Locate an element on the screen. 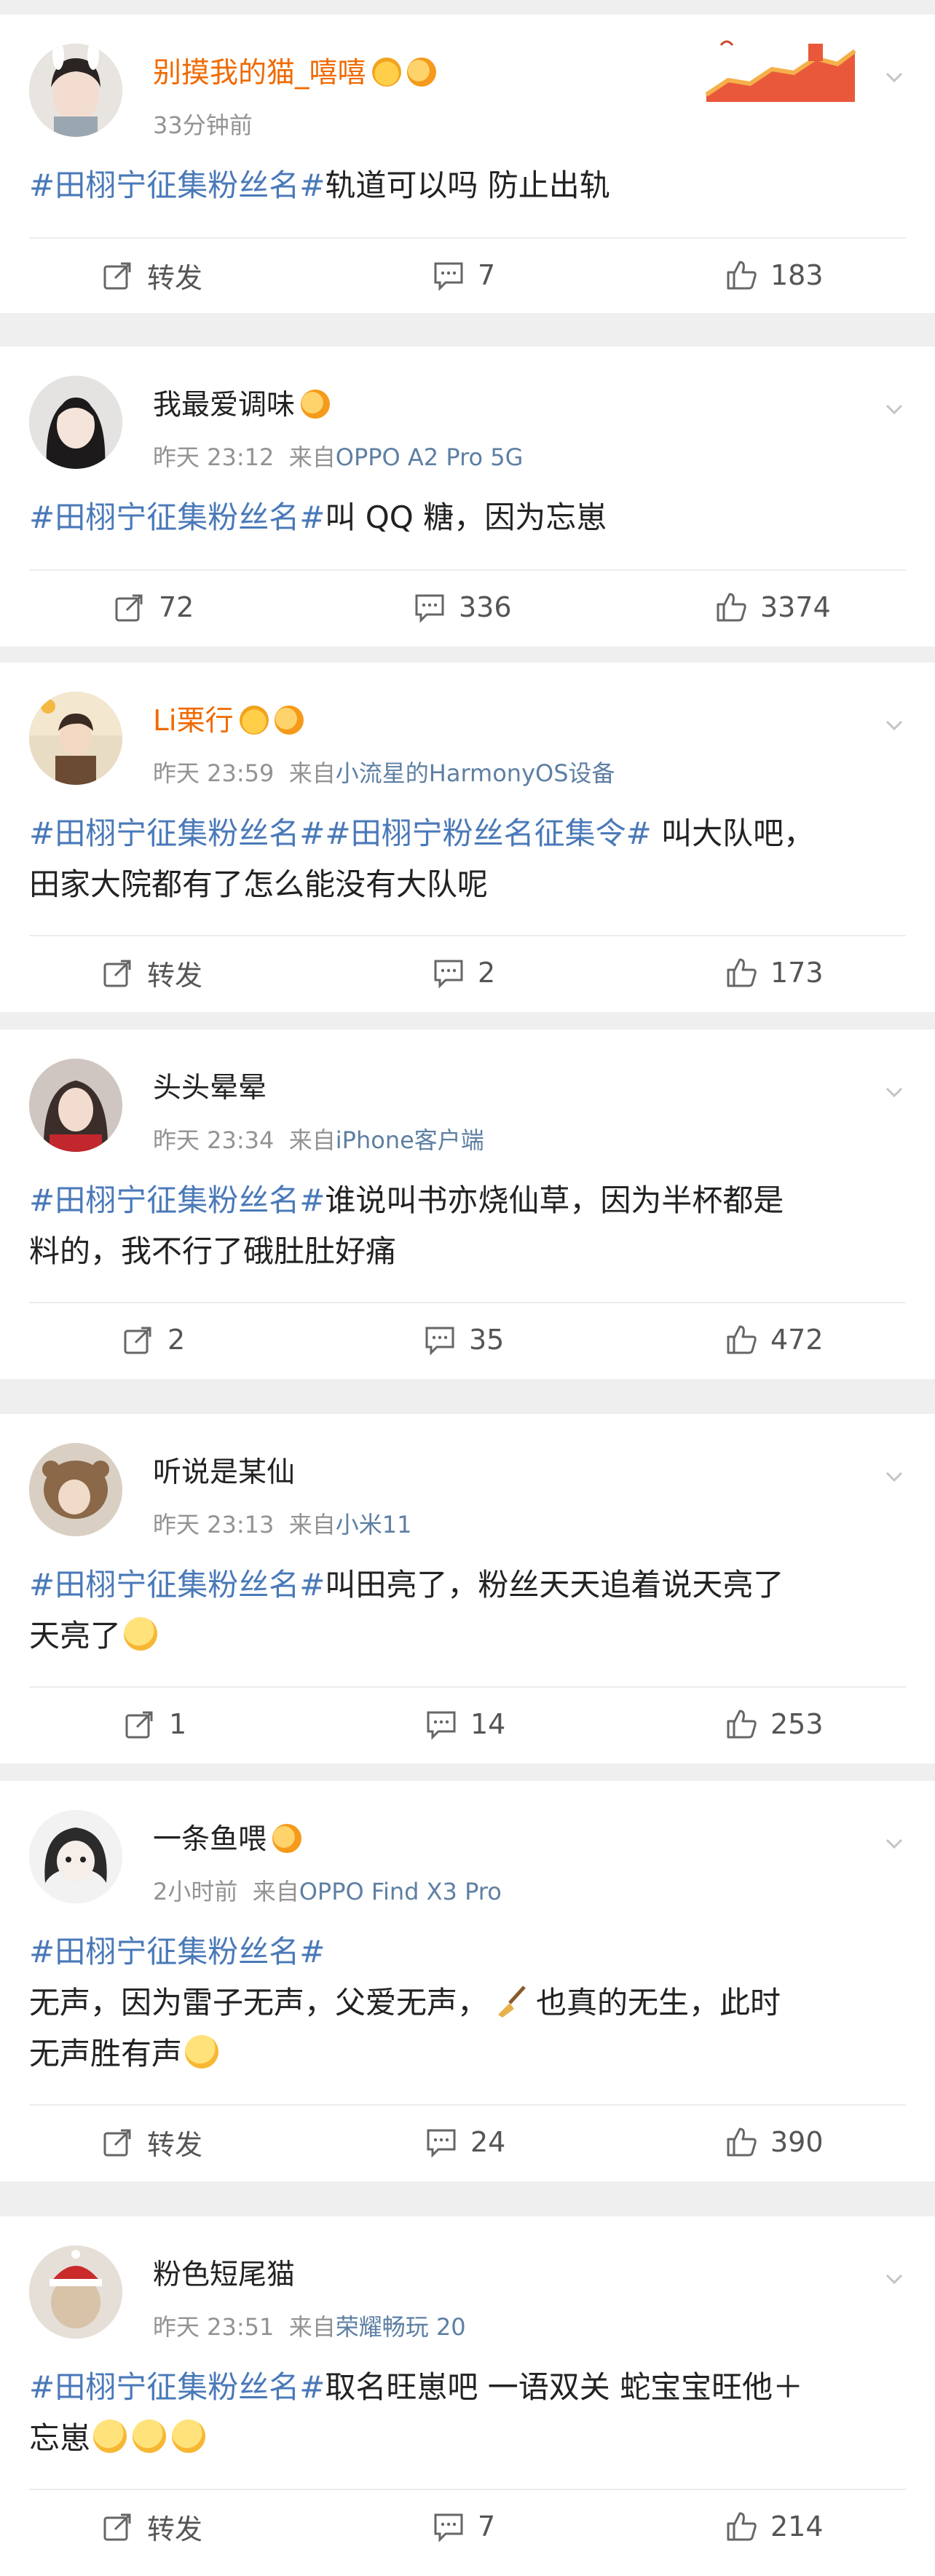  broom-emoji-icon is located at coordinates (512, 2002).